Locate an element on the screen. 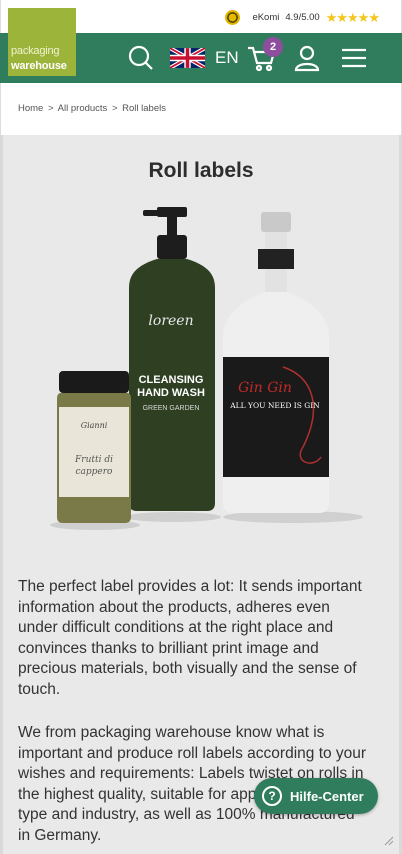 This screenshot has height=854, width=402. cart-count-badge: 2 is located at coordinates (273, 47).